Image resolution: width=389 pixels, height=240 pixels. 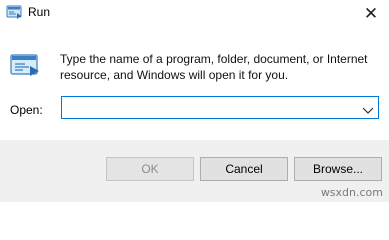 I want to click on open-input, so click(x=207, y=107).